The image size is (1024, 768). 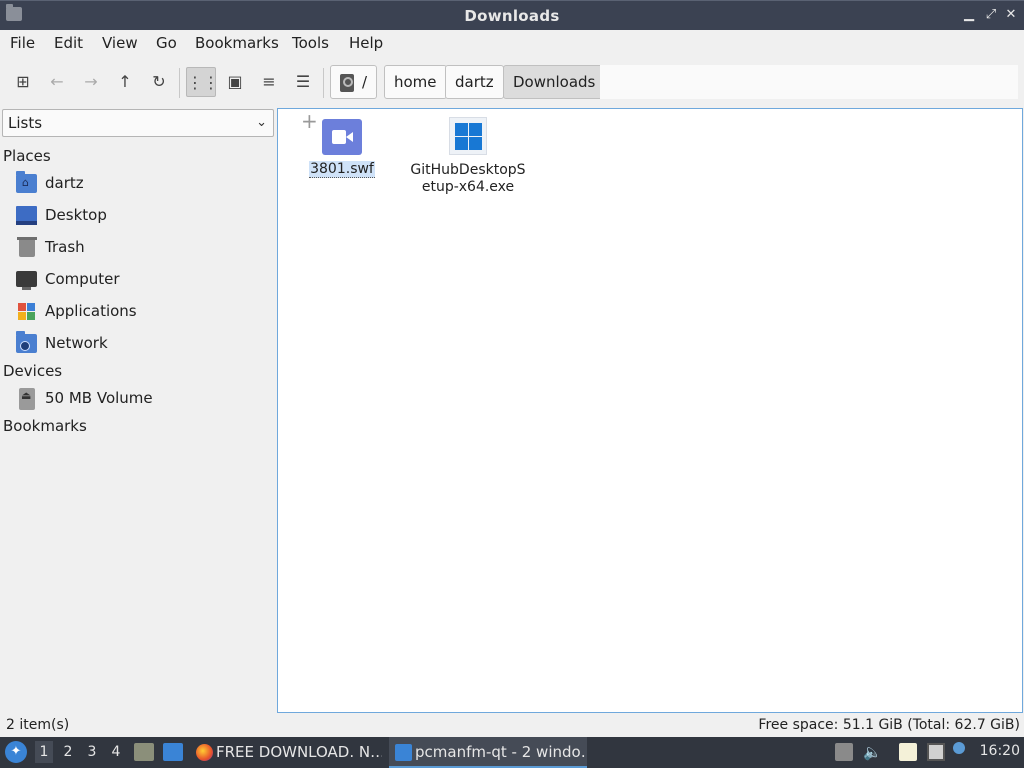 I want to click on sidebar-item-label: Trash, so click(x=65, y=247).